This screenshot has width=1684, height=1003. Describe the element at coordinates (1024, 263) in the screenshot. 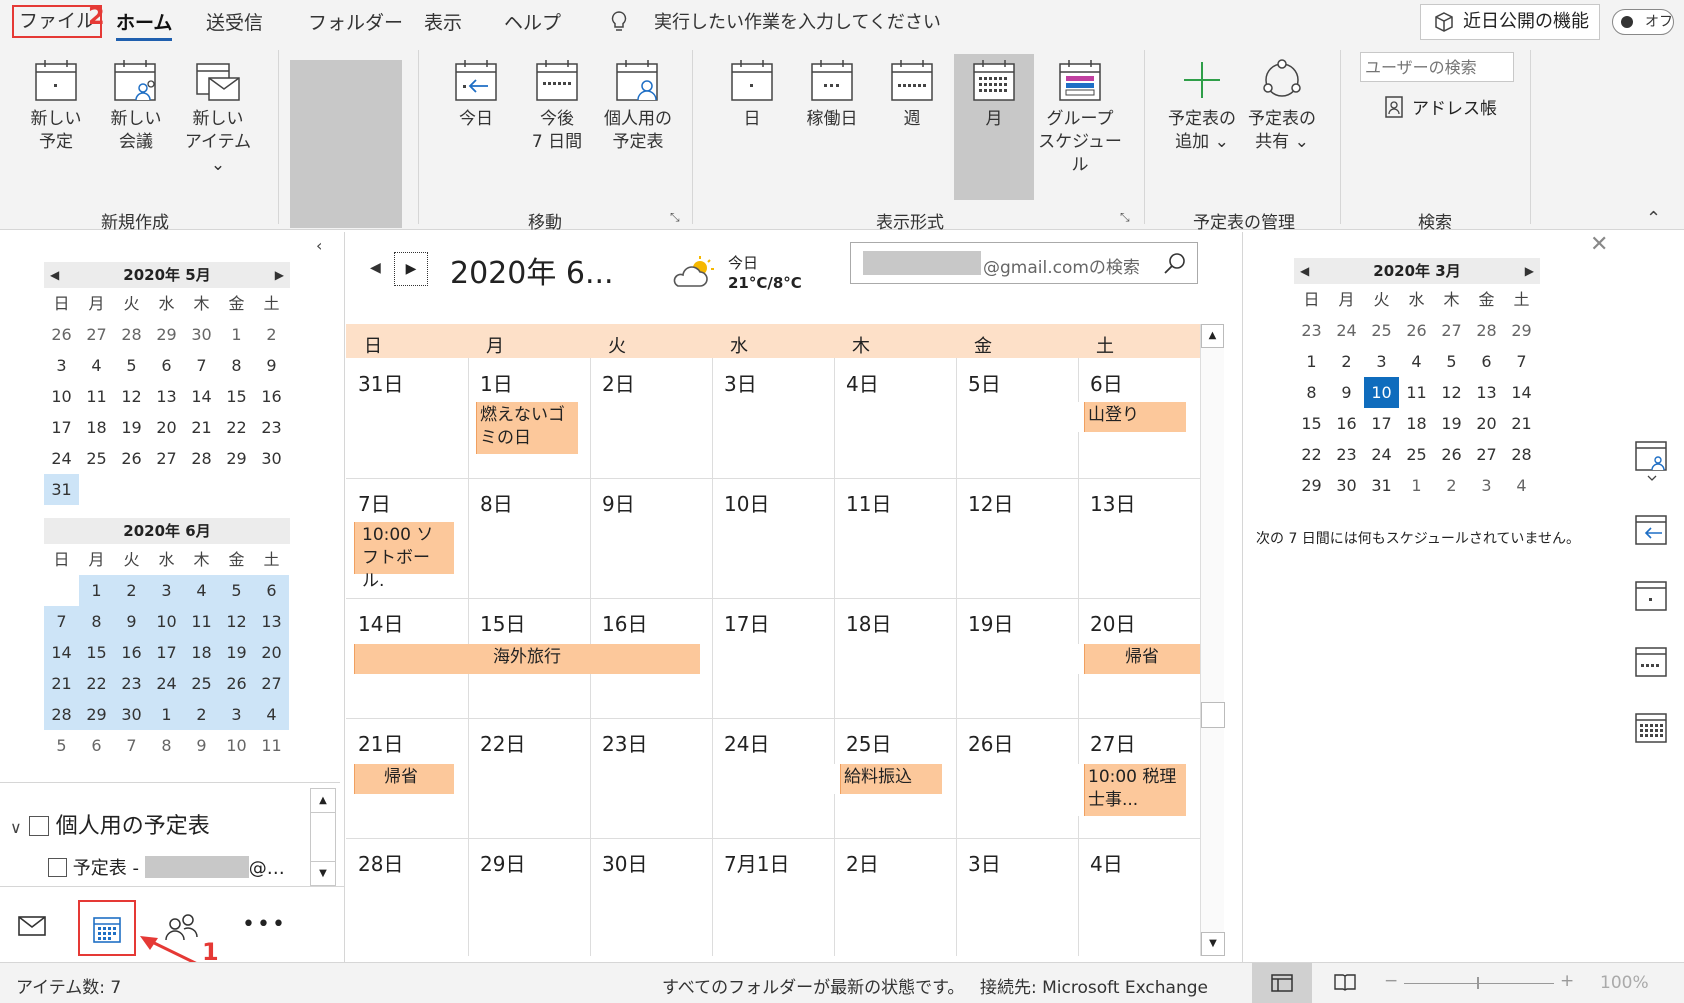

I see `calendar-search-input: @gmail.comの検索` at that location.